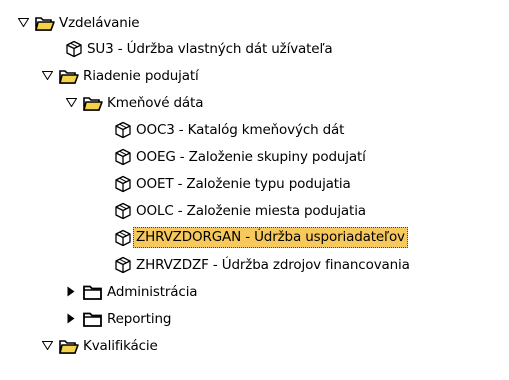  I want to click on tree-folder-node: Kvalifikácie, so click(99, 345).